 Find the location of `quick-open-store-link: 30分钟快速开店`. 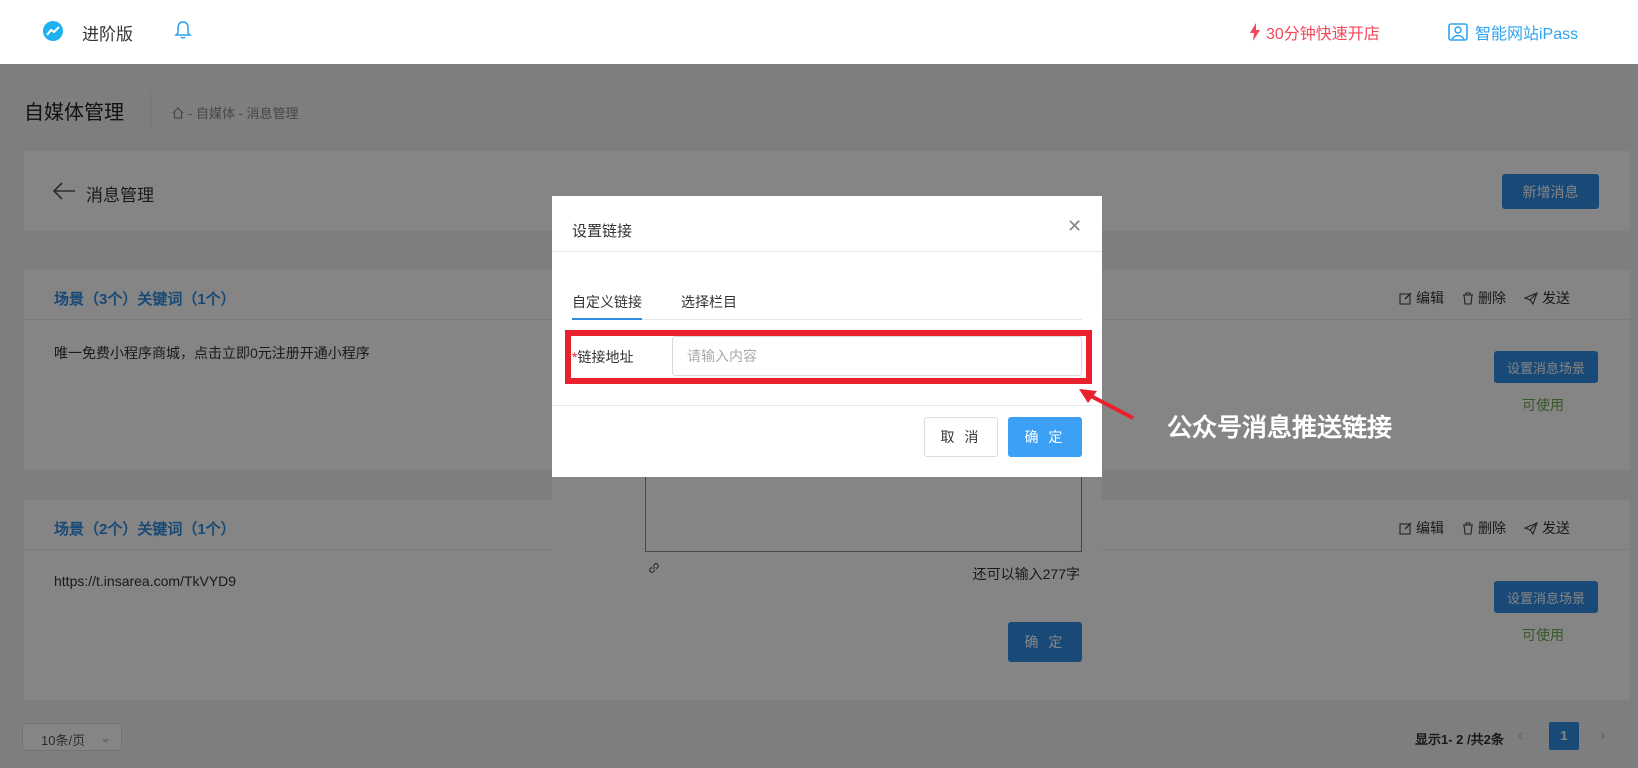

quick-open-store-link: 30分钟快速开店 is located at coordinates (1314, 32).